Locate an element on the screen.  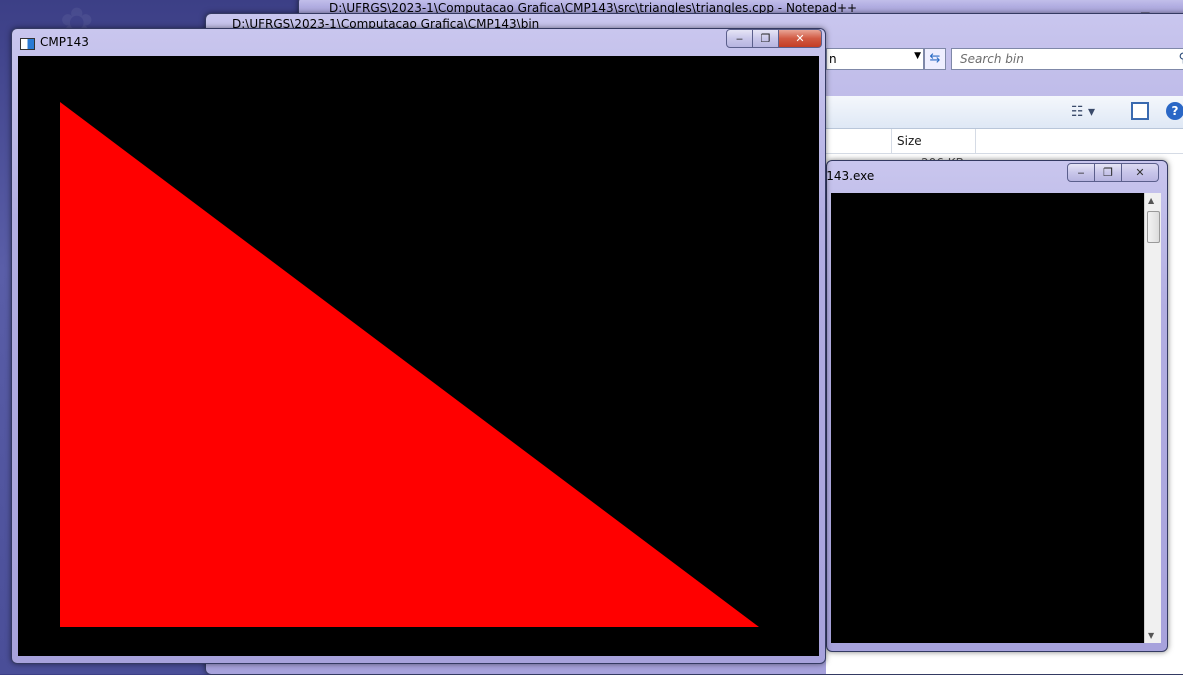
file-list-header: Size is located at coordinates (1004, 141).